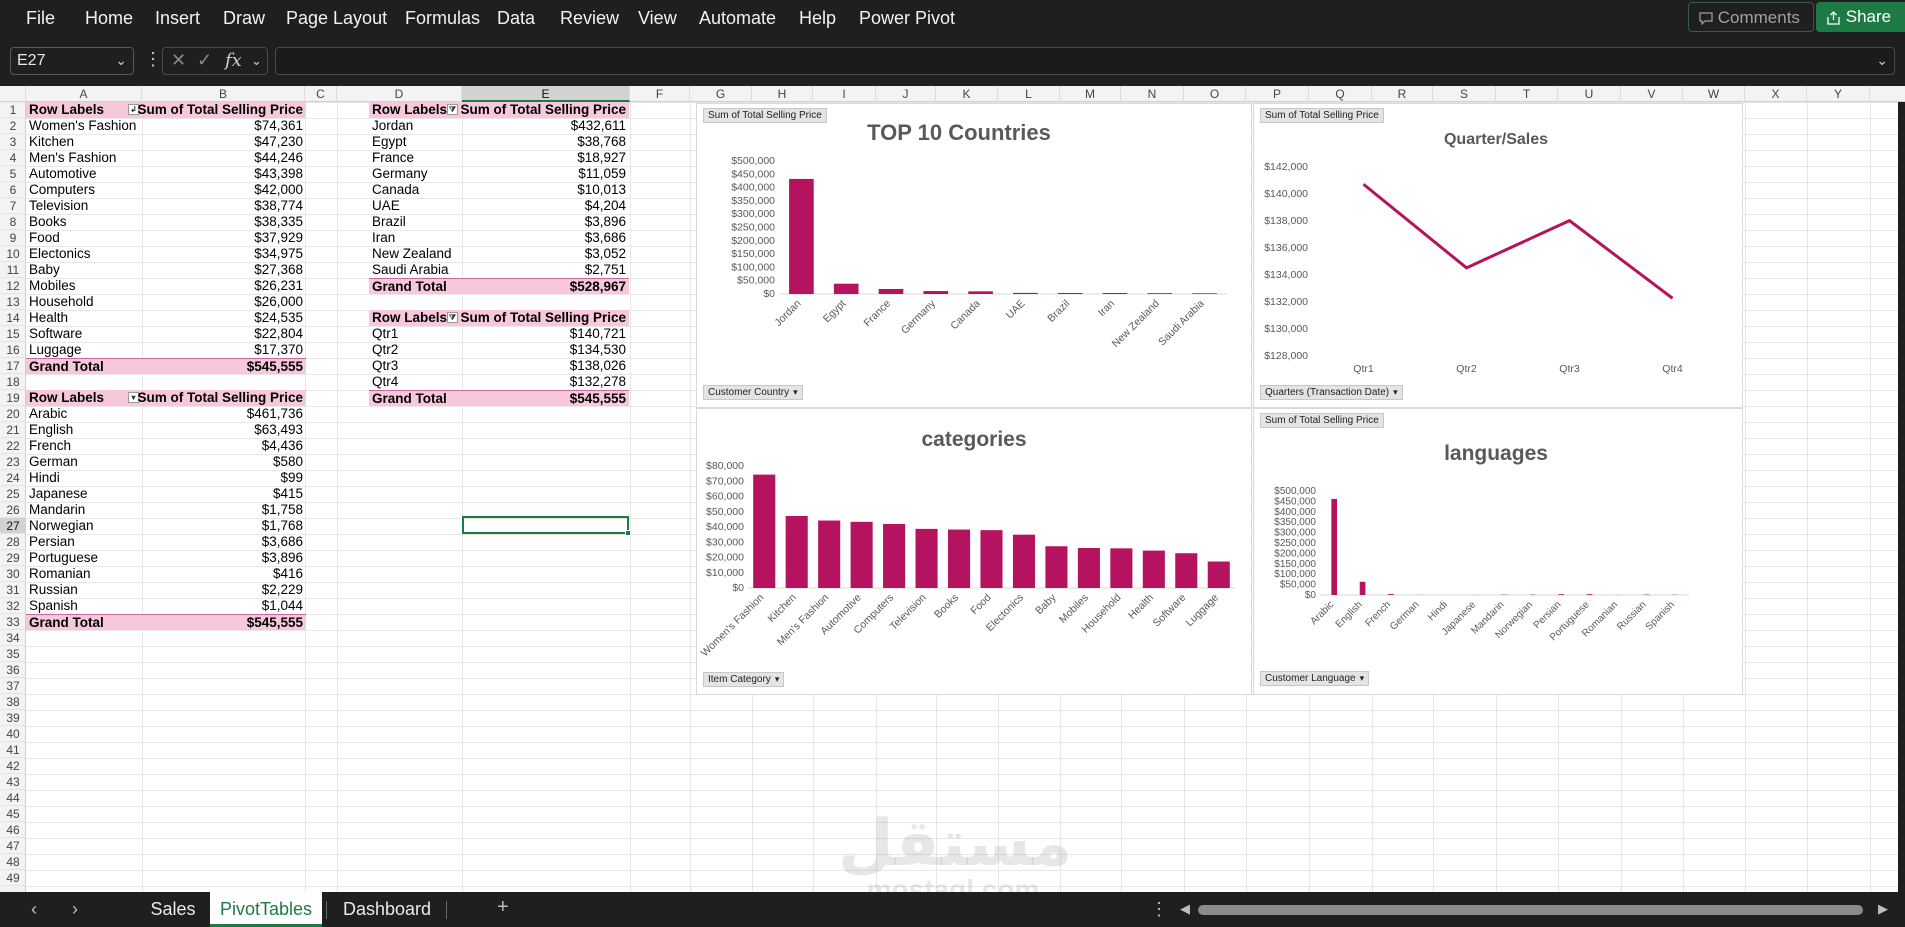 The width and height of the screenshot is (1905, 927). What do you see at coordinates (166, 238) in the screenshot?
I see `pivot-row: Food $37,929` at bounding box center [166, 238].